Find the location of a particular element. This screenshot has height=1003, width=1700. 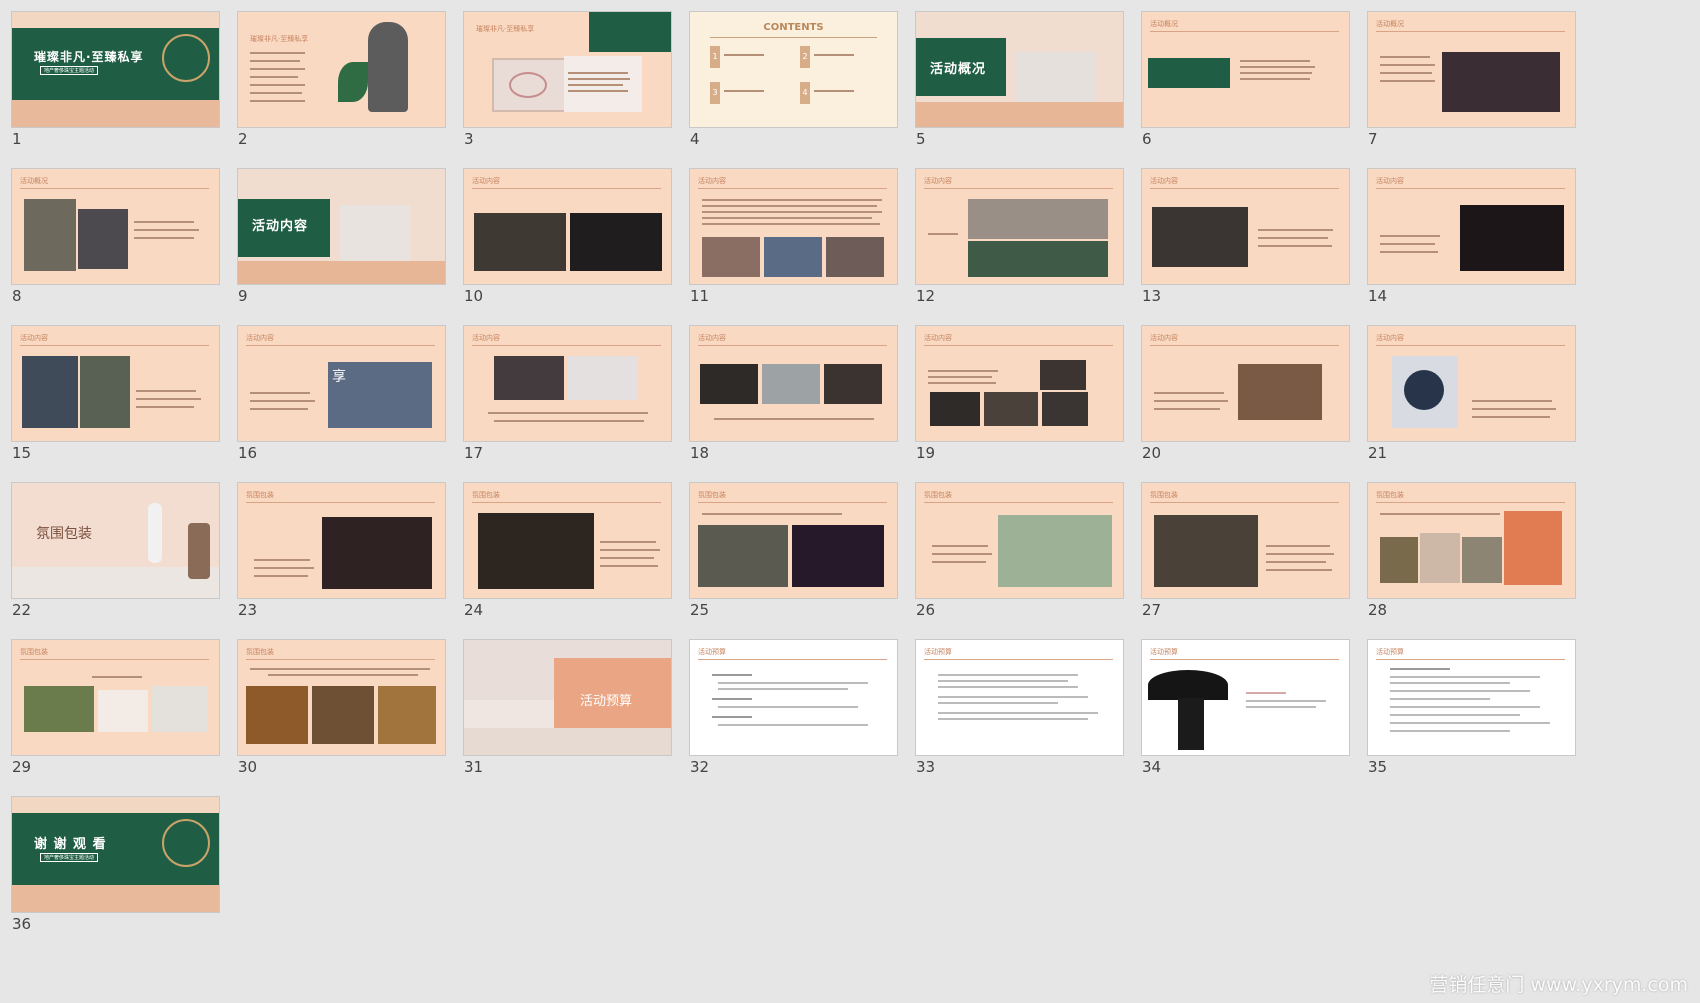

contents-item-3: 3 is located at coordinates (715, 93).